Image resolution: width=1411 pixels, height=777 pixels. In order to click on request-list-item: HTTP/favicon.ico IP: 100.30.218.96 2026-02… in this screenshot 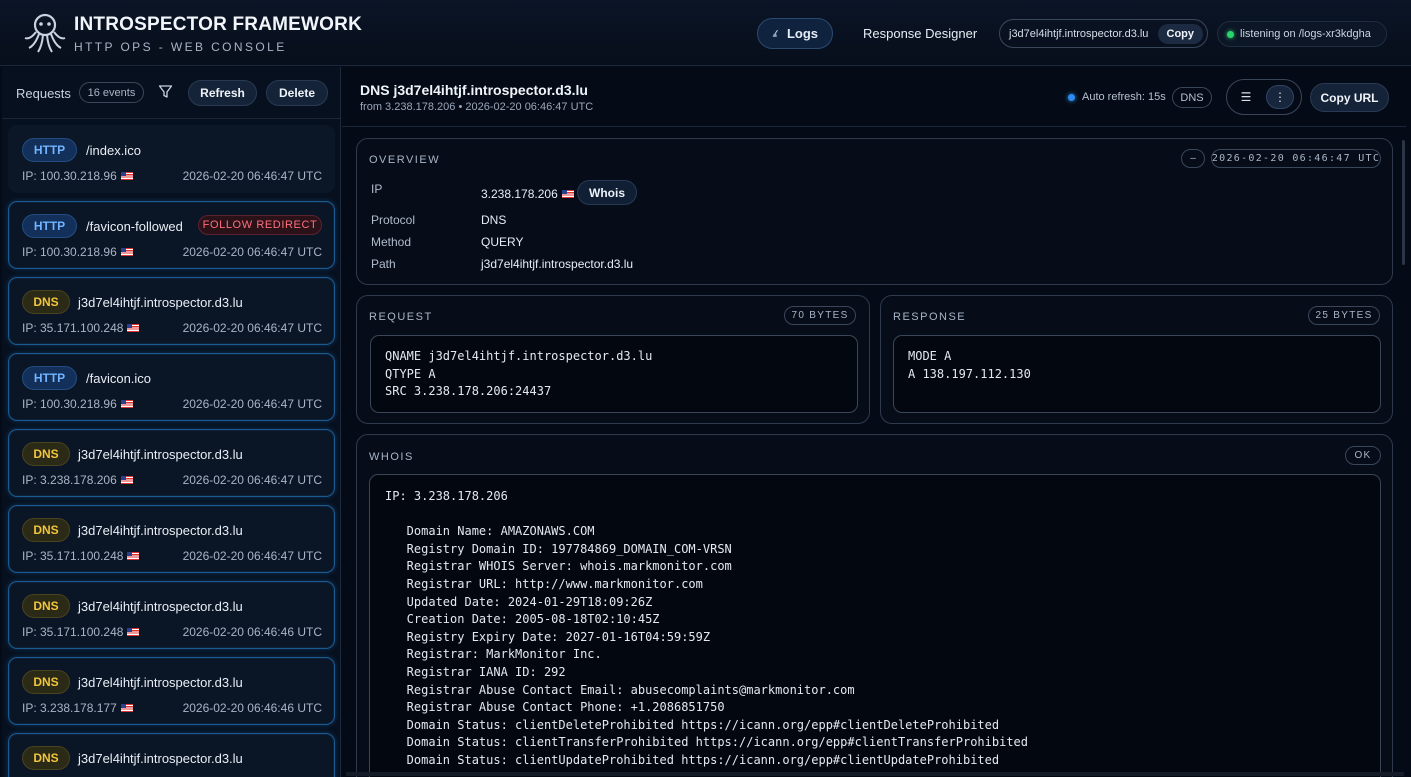, I will do `click(171, 387)`.